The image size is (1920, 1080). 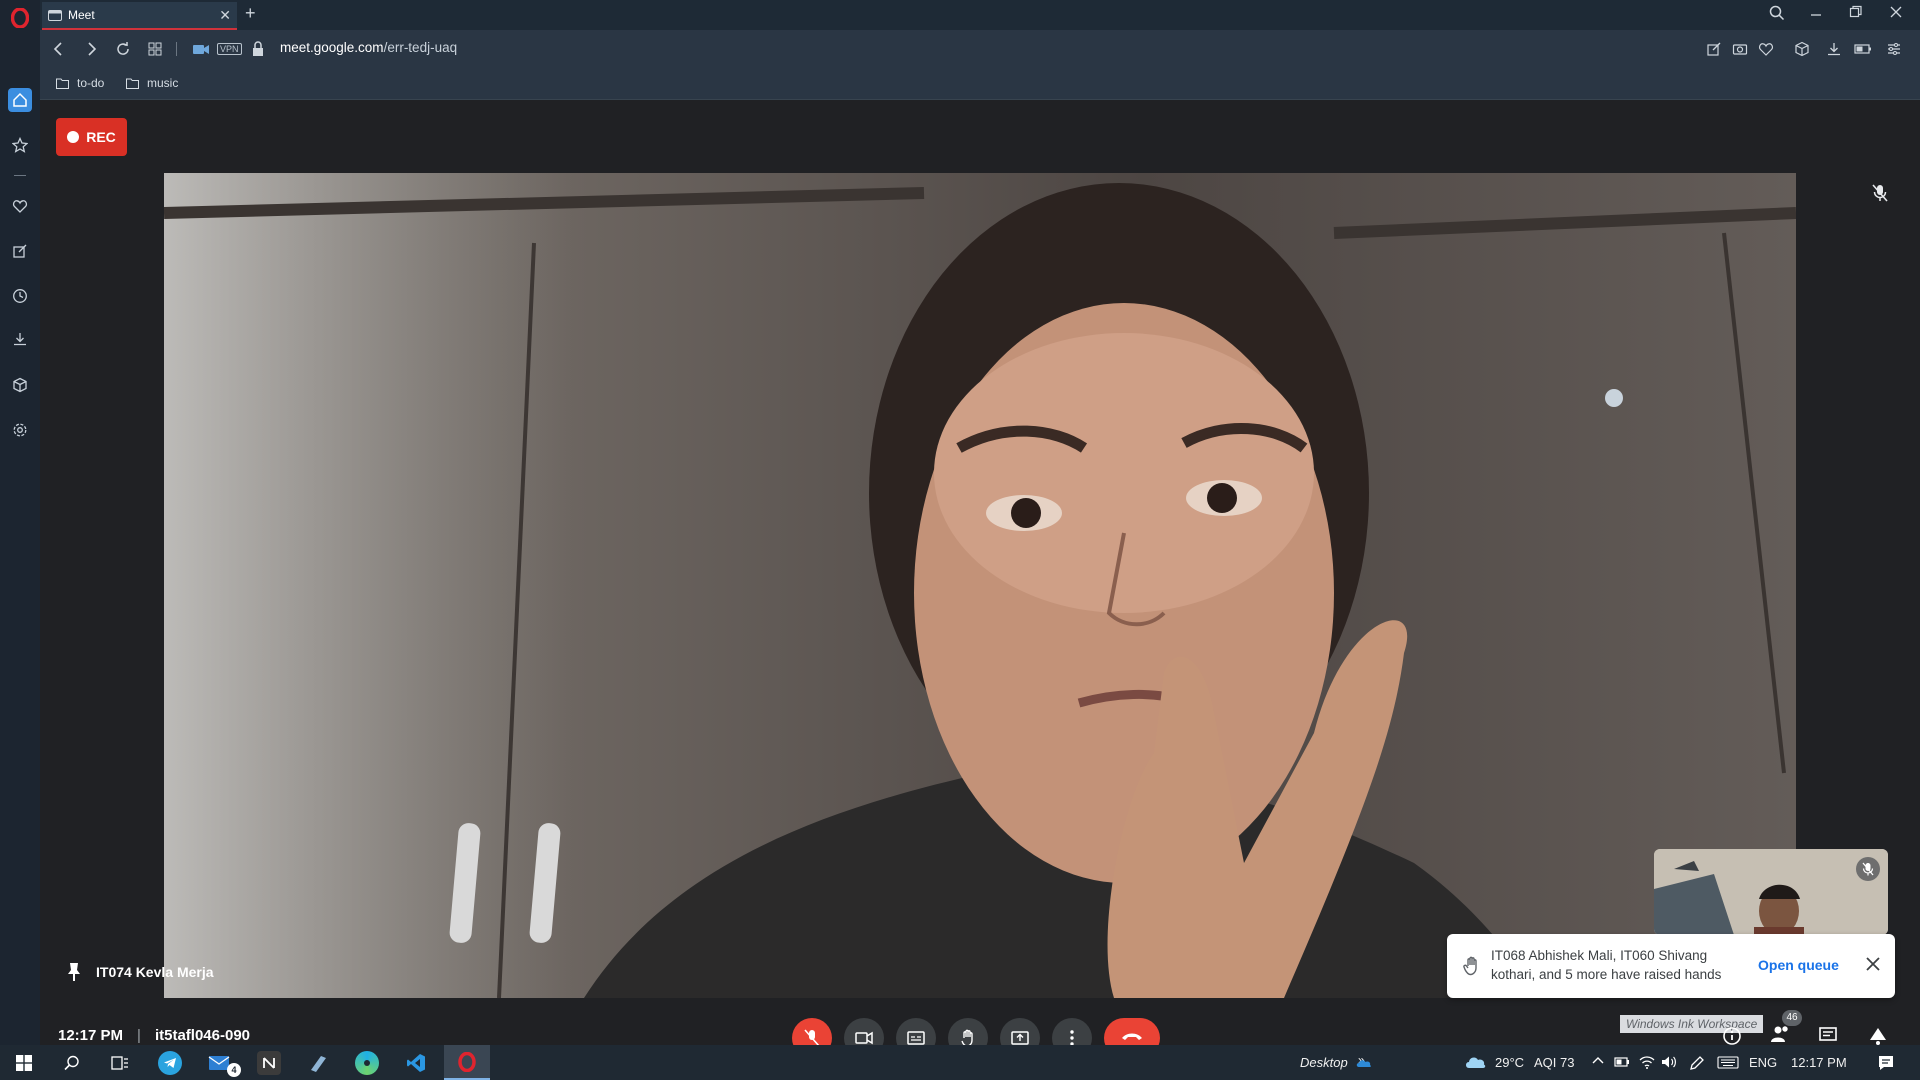 What do you see at coordinates (20, 430) in the screenshot?
I see `settings-gear-icon` at bounding box center [20, 430].